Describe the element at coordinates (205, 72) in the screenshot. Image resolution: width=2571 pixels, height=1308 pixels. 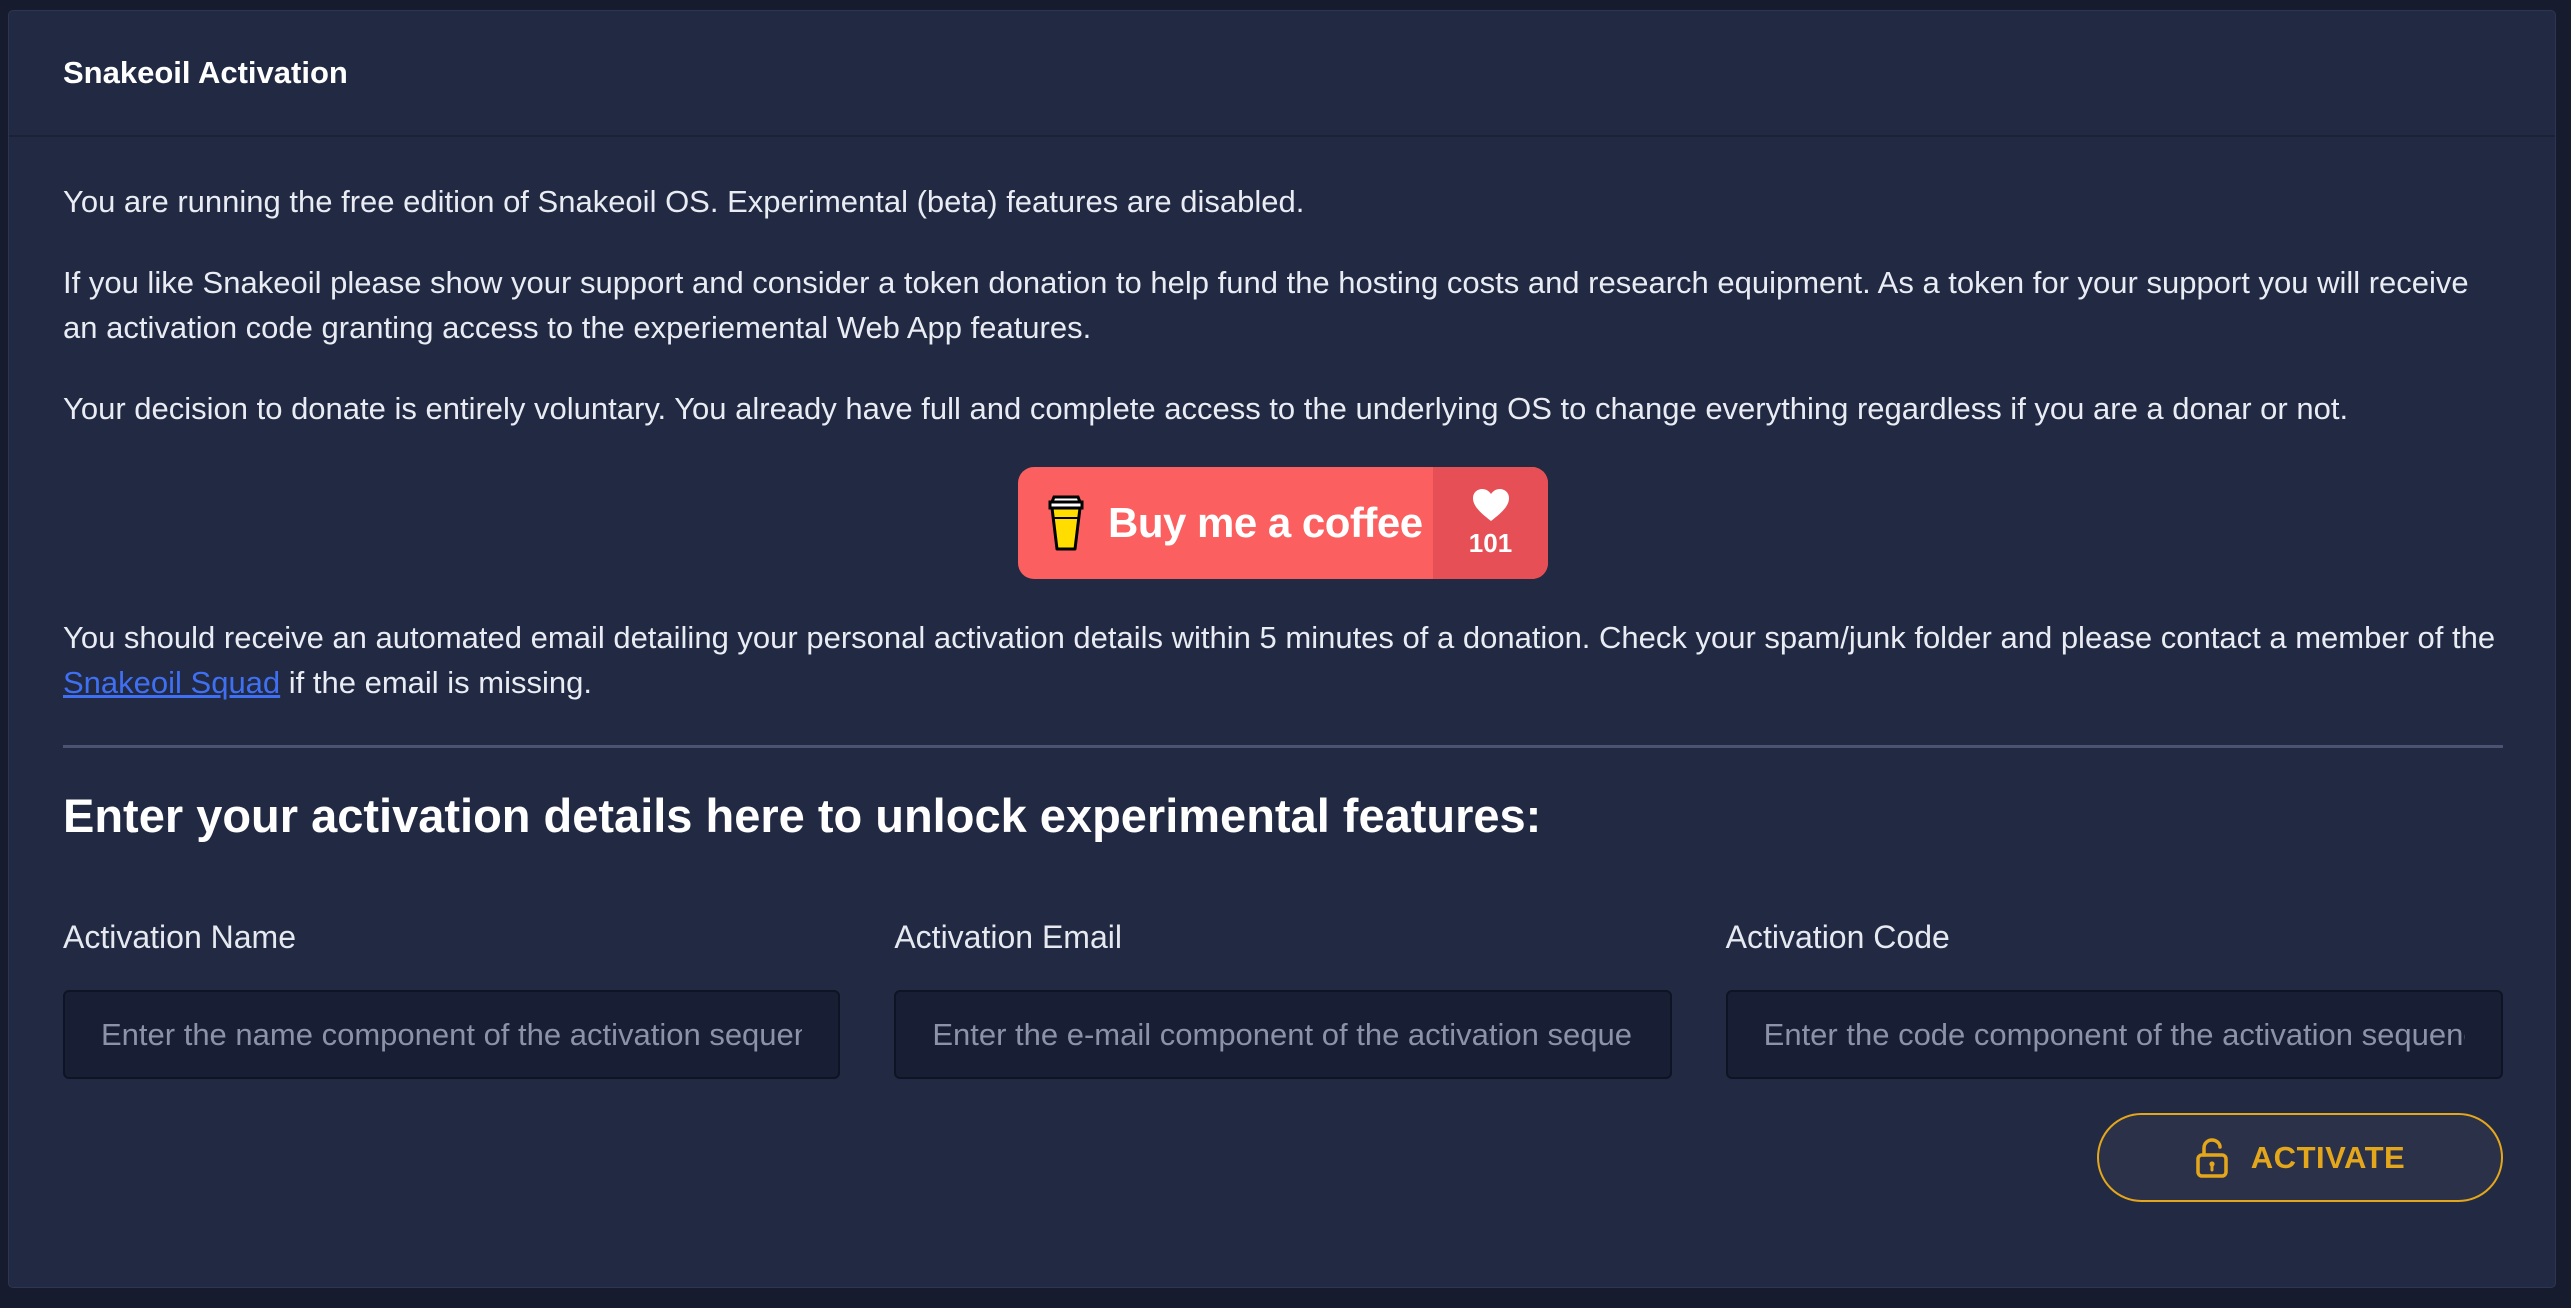
I see `card-title: Snakeoil Activation` at that location.